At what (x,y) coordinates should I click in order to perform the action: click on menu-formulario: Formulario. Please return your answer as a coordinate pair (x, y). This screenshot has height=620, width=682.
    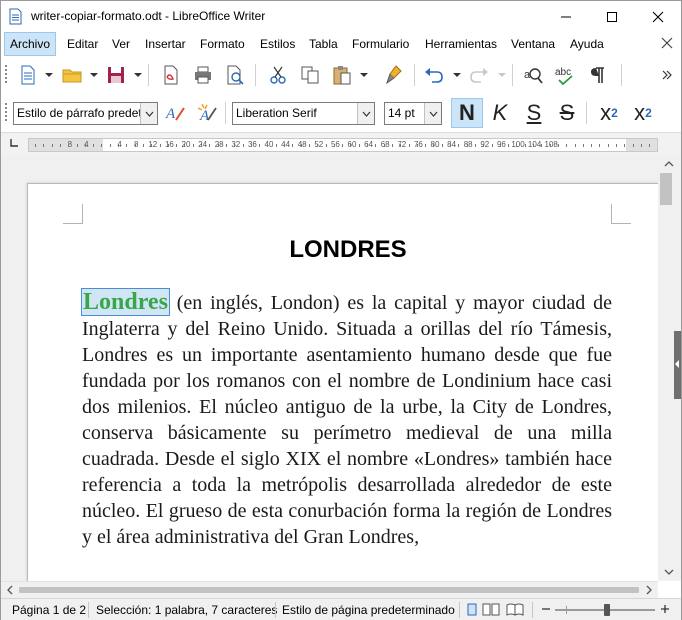
    Looking at the image, I should click on (380, 44).